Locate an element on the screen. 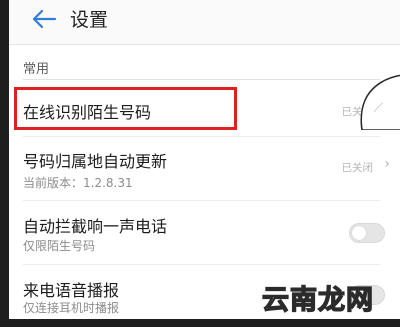  setting-subtitle: 仅连接耳机时播报 is located at coordinates (71, 308).